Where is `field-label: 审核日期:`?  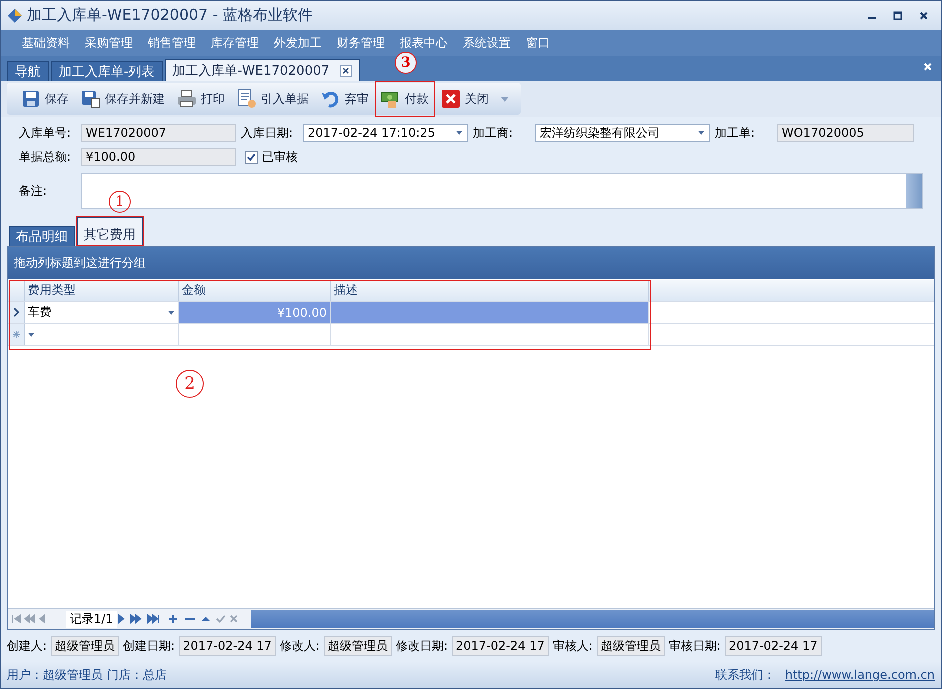
field-label: 审核日期: is located at coordinates (695, 646).